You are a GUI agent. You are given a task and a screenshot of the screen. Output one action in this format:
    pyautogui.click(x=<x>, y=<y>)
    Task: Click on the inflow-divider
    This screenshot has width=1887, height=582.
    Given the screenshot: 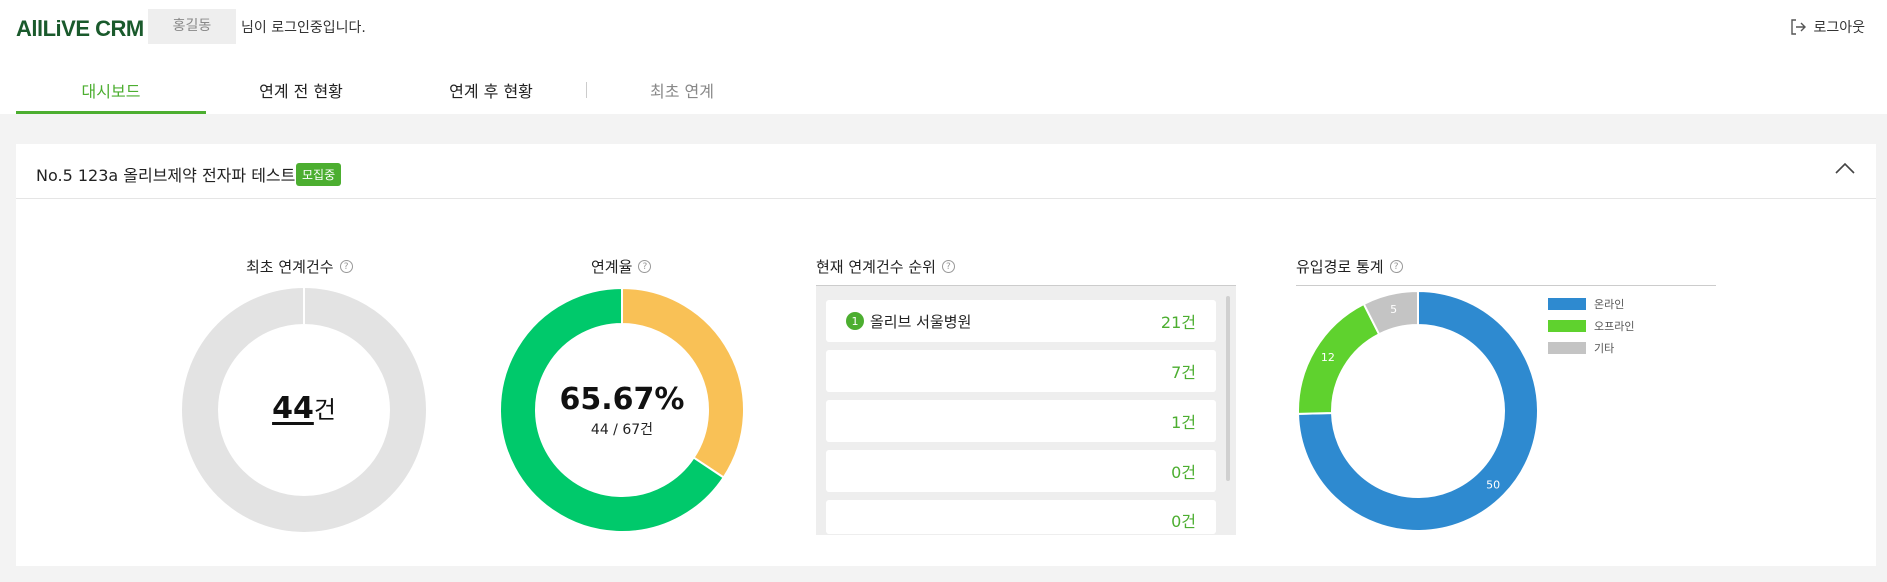 What is the action you would take?
    pyautogui.click(x=1506, y=285)
    